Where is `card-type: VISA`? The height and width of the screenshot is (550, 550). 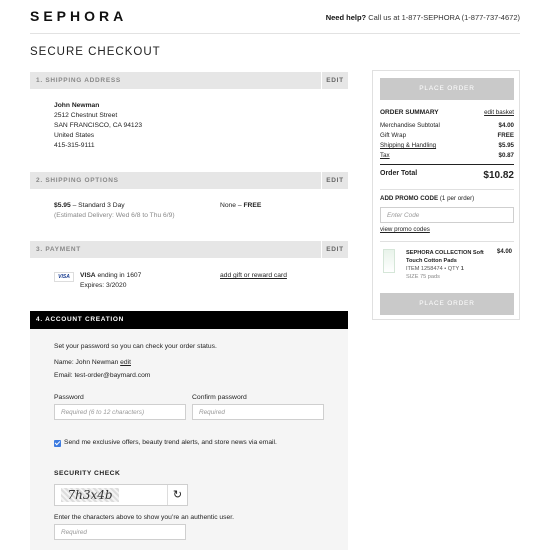 card-type: VISA is located at coordinates (88, 275).